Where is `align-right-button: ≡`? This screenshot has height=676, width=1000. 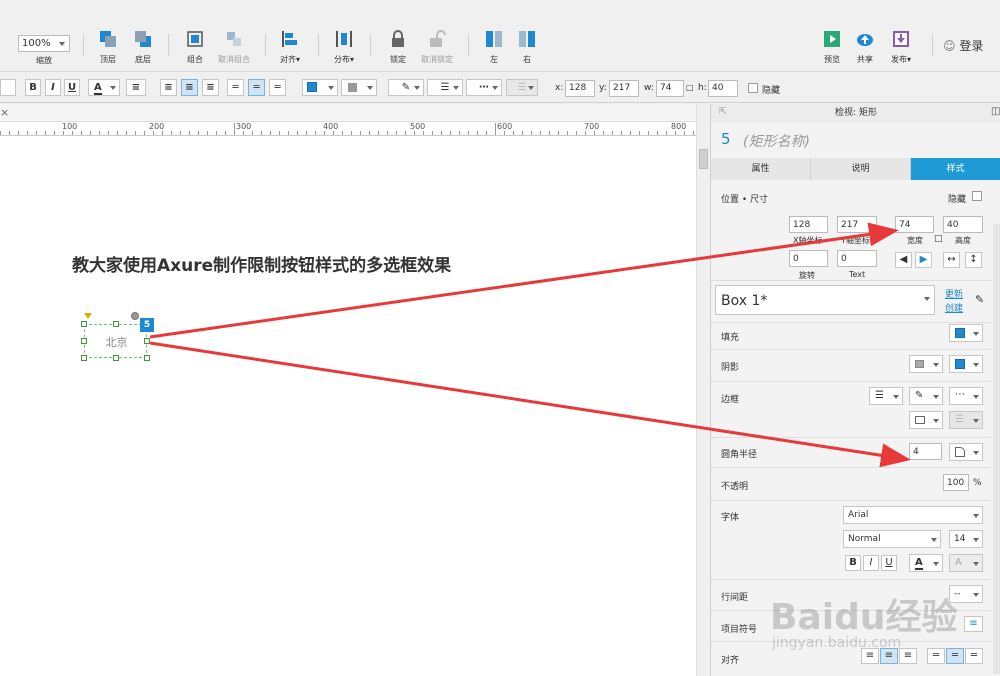 align-right-button: ≡ is located at coordinates (210, 87).